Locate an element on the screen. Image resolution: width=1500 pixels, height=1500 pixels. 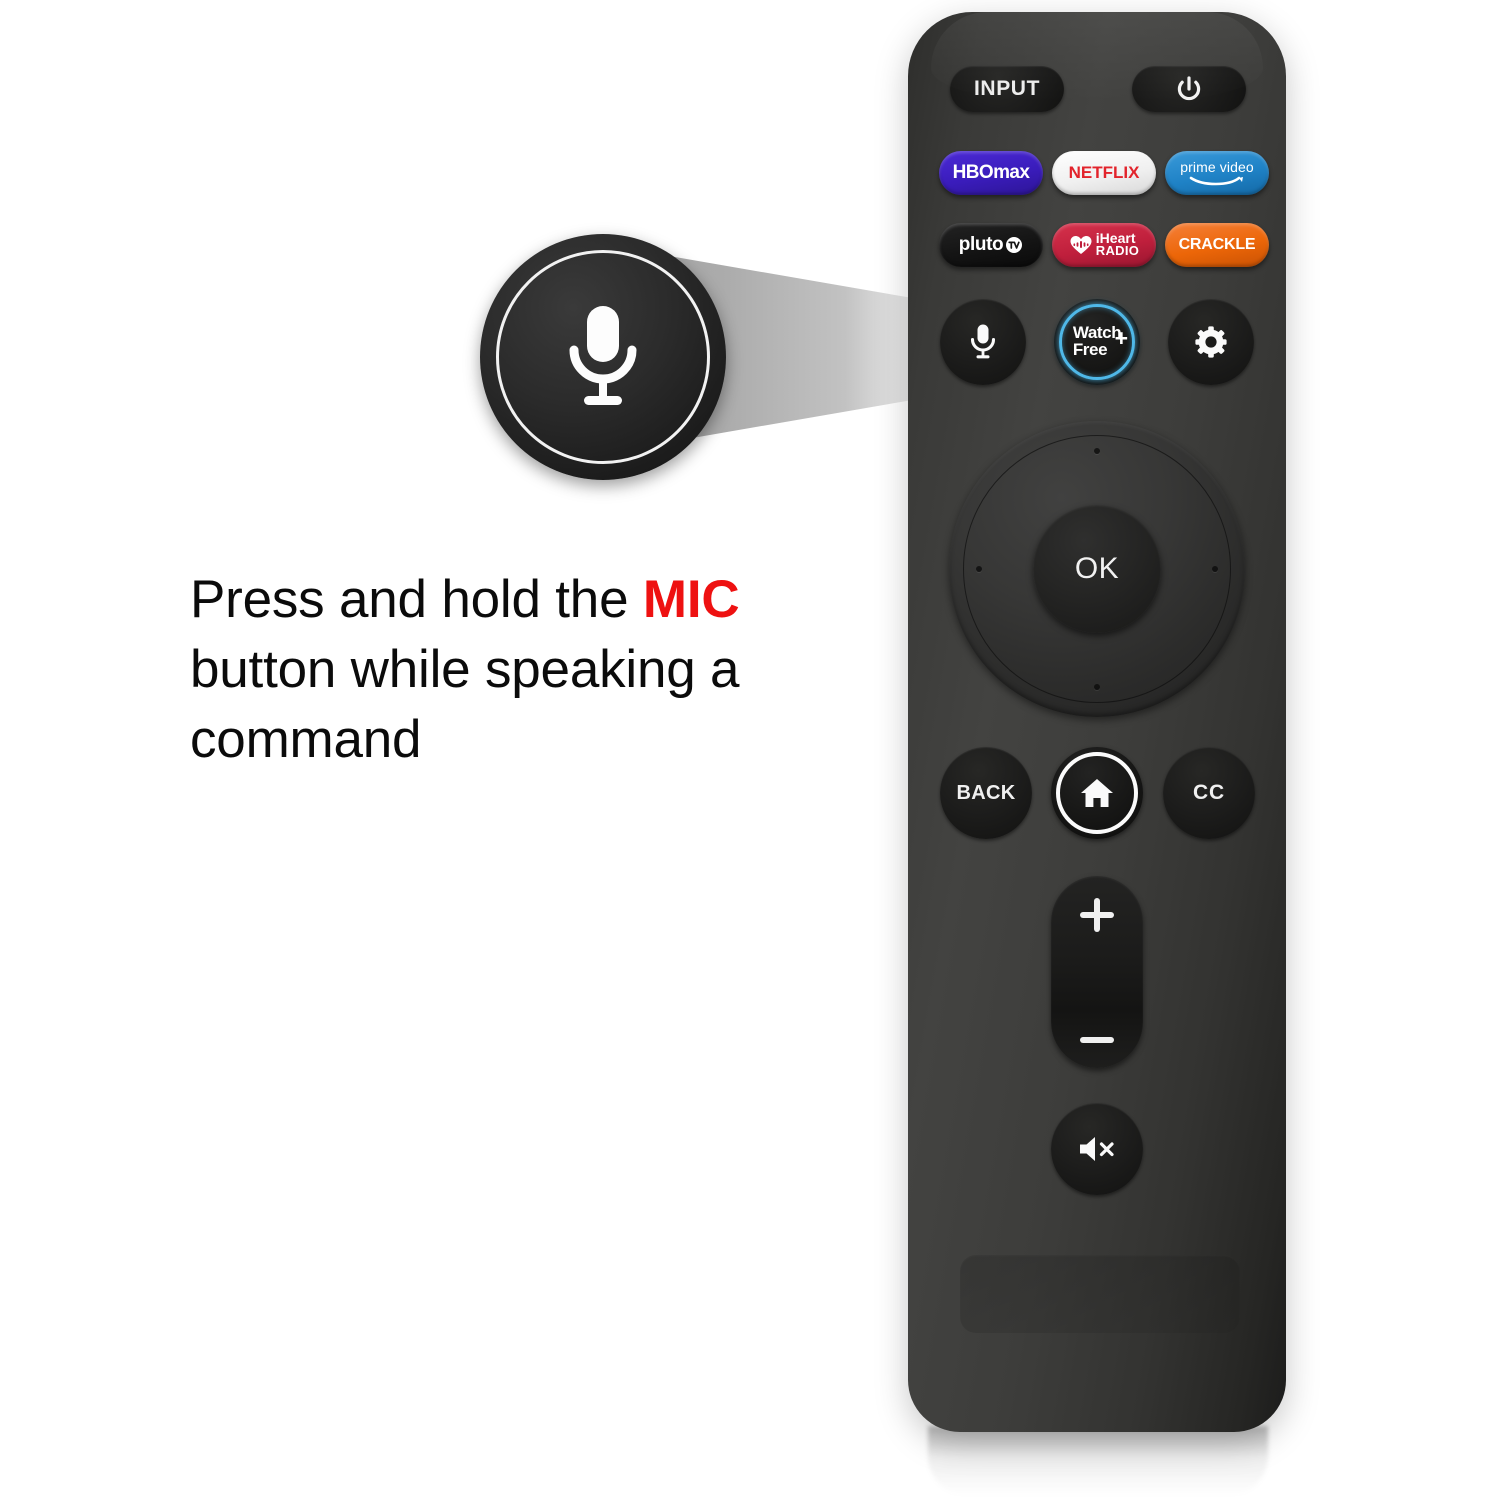
power-button is located at coordinates (1189, 89).